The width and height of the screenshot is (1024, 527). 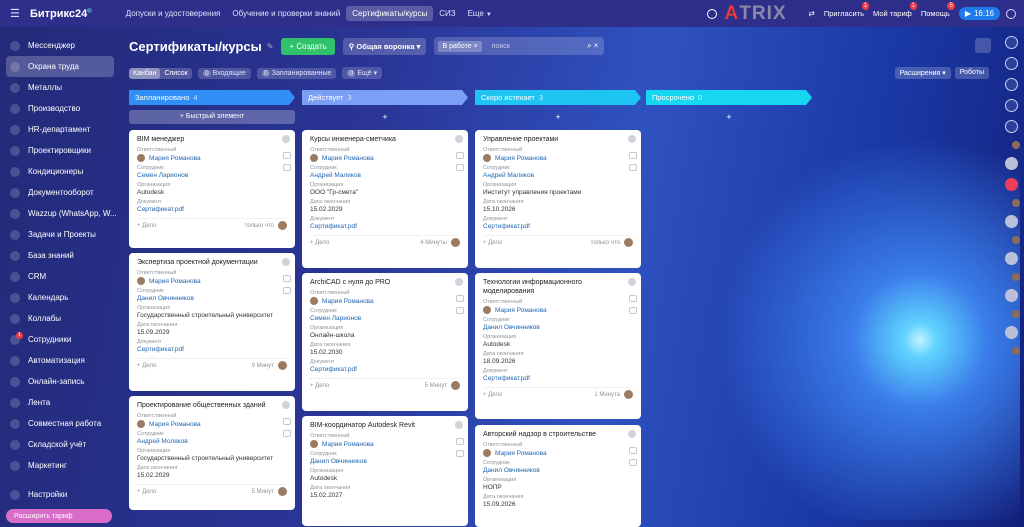 I want to click on view-list: Список, so click(x=175, y=73).